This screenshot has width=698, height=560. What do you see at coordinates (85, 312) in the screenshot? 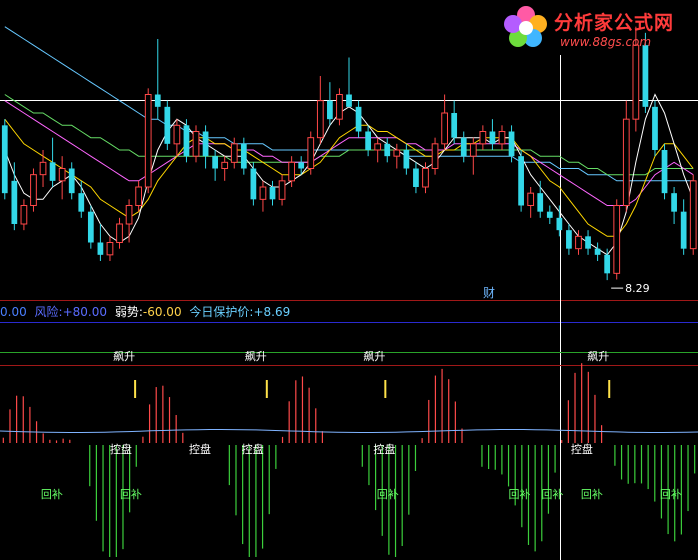
I see `risk-value: +80.00` at bounding box center [85, 312].